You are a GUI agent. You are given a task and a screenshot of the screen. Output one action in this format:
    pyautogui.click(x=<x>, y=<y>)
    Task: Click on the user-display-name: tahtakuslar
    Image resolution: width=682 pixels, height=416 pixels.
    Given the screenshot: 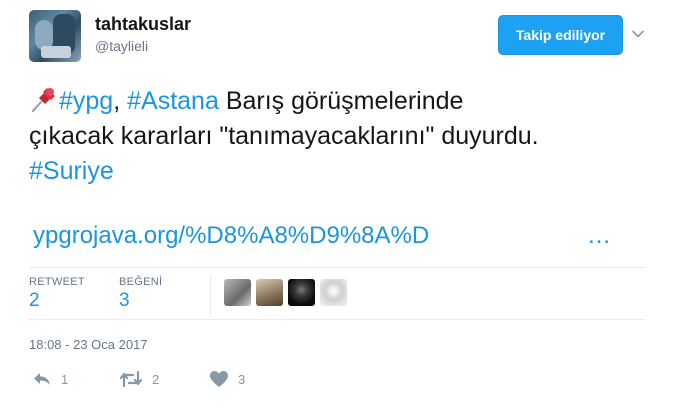 What is the action you would take?
    pyautogui.click(x=143, y=24)
    